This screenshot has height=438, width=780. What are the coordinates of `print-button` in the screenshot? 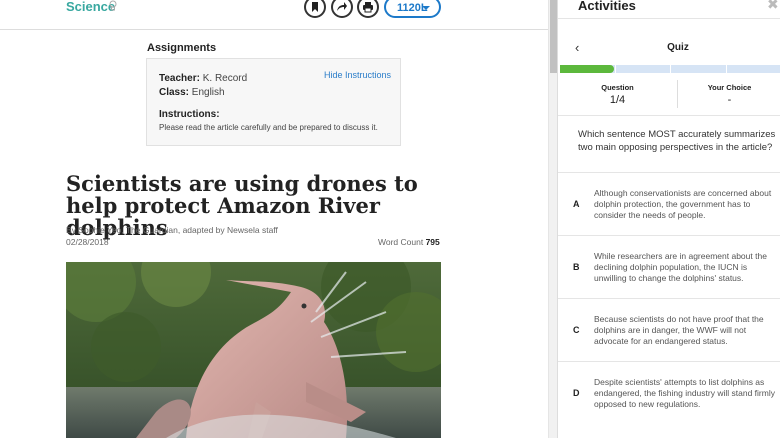 It's located at (368, 9).